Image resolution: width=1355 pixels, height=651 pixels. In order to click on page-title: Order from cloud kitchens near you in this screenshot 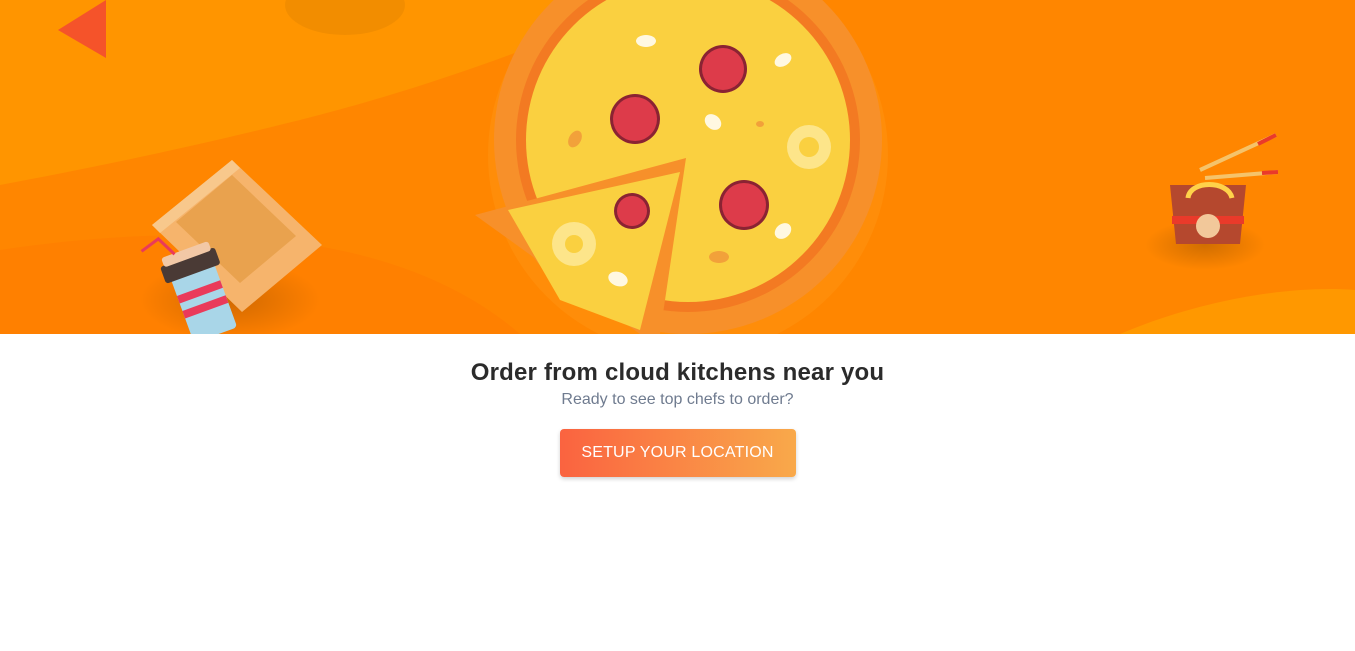, I will do `click(677, 372)`.